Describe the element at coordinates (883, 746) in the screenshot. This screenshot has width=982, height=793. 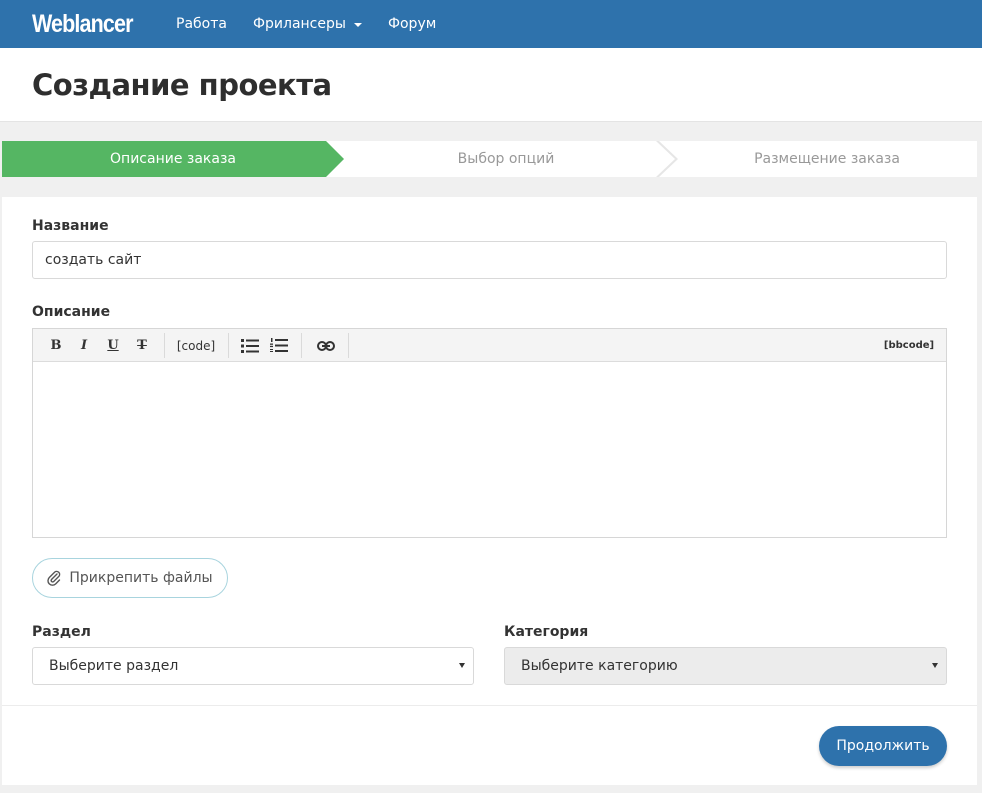
I see `continue-button: Продолжить` at that location.